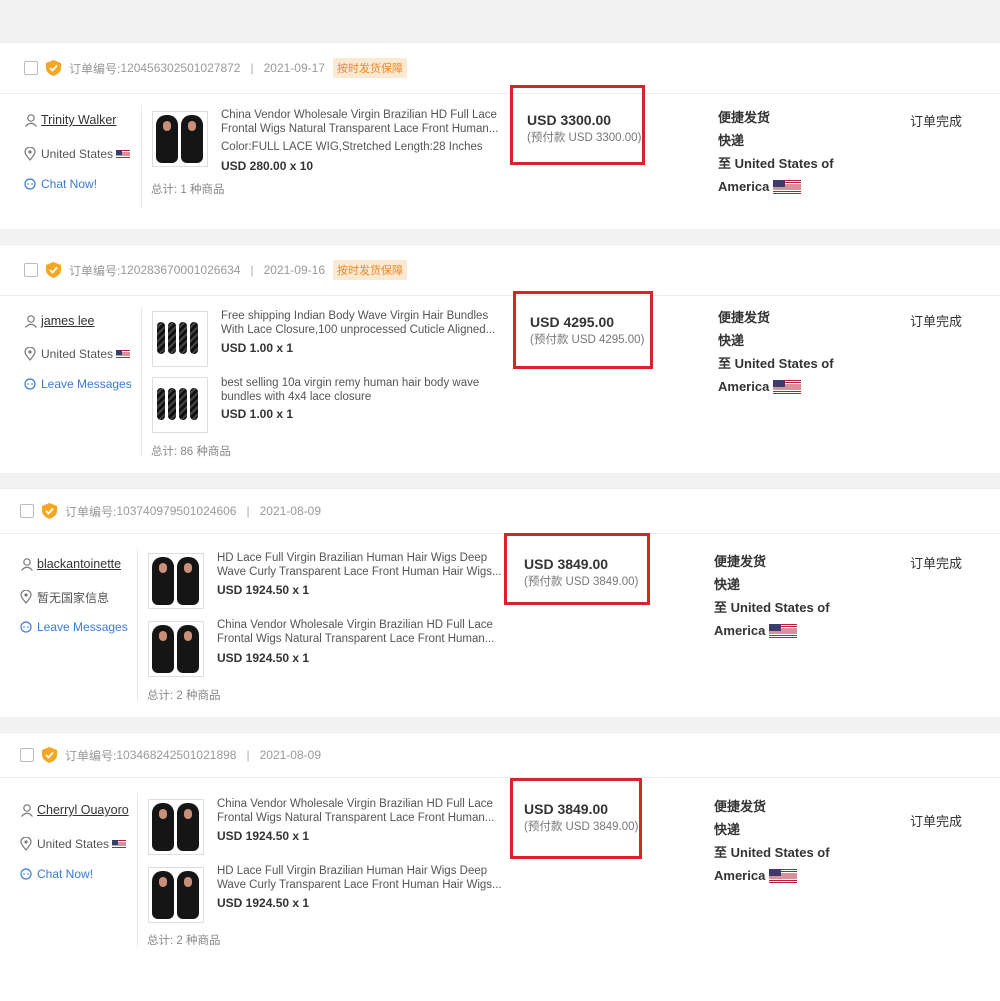  I want to click on buyer-name-row: james lee, so click(59, 321).